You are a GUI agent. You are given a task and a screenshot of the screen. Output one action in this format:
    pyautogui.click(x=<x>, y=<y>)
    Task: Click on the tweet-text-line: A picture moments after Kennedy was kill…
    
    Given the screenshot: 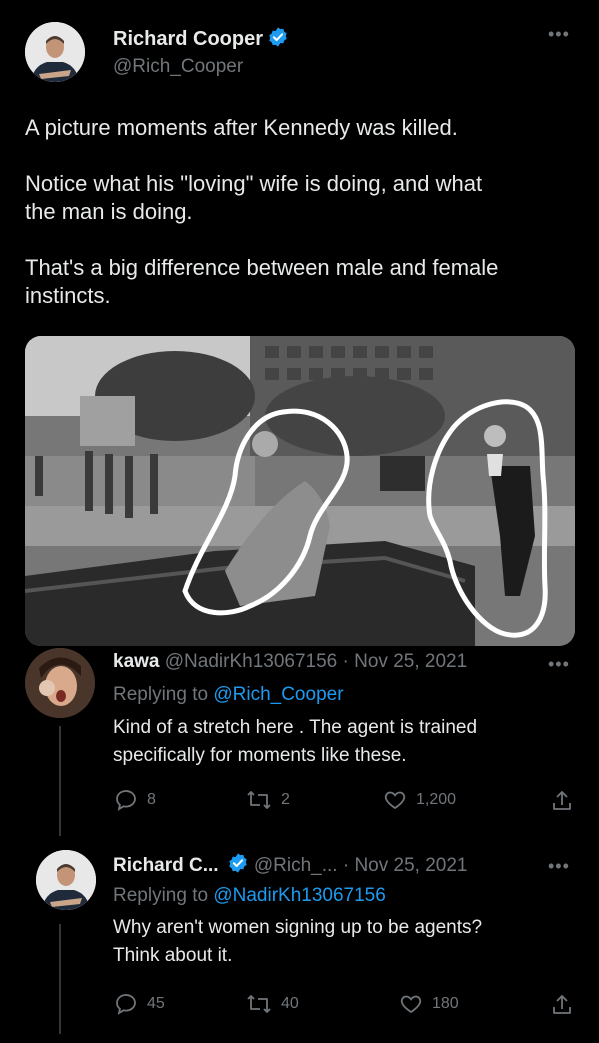 What is the action you would take?
    pyautogui.click(x=241, y=127)
    